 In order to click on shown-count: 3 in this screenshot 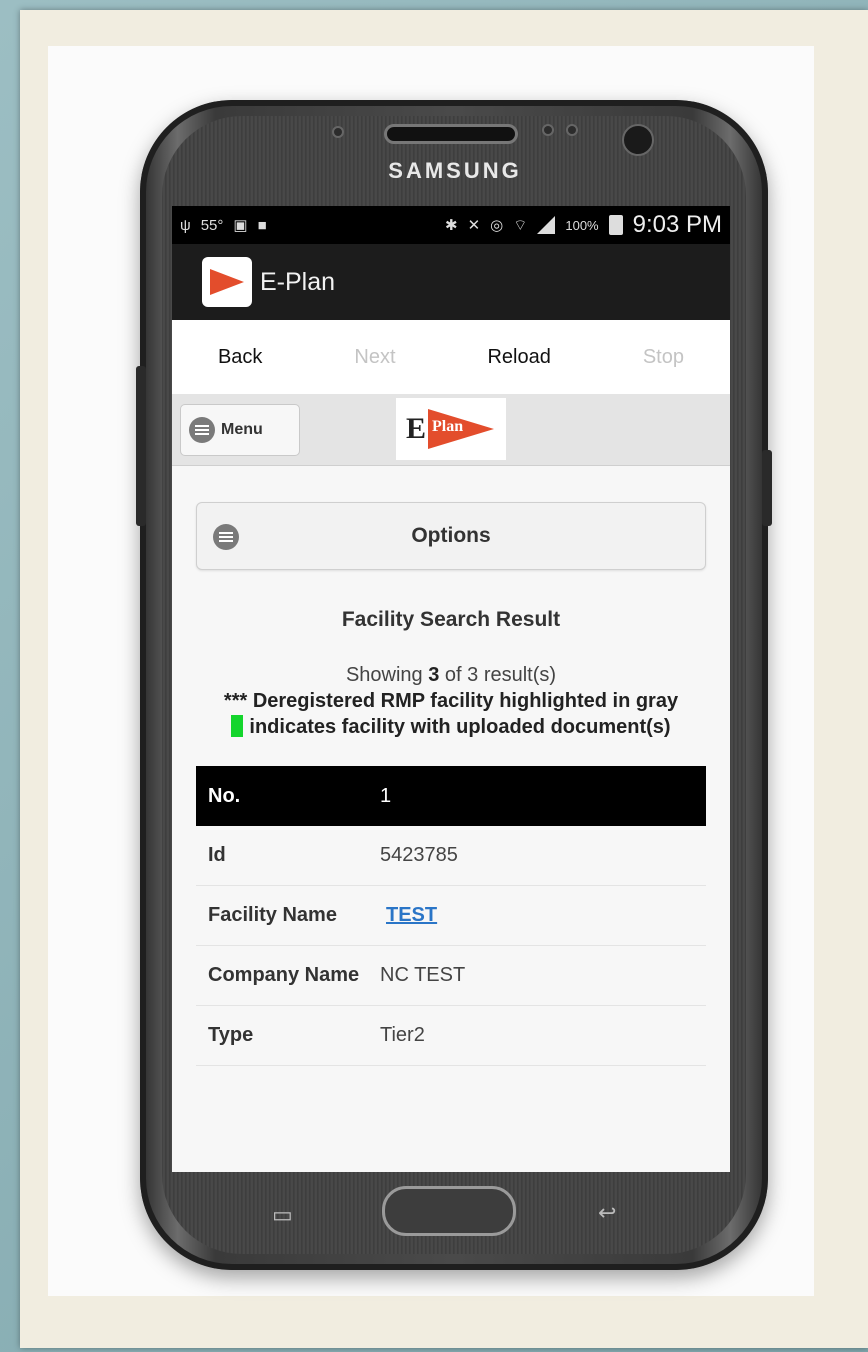, I will do `click(434, 675)`.